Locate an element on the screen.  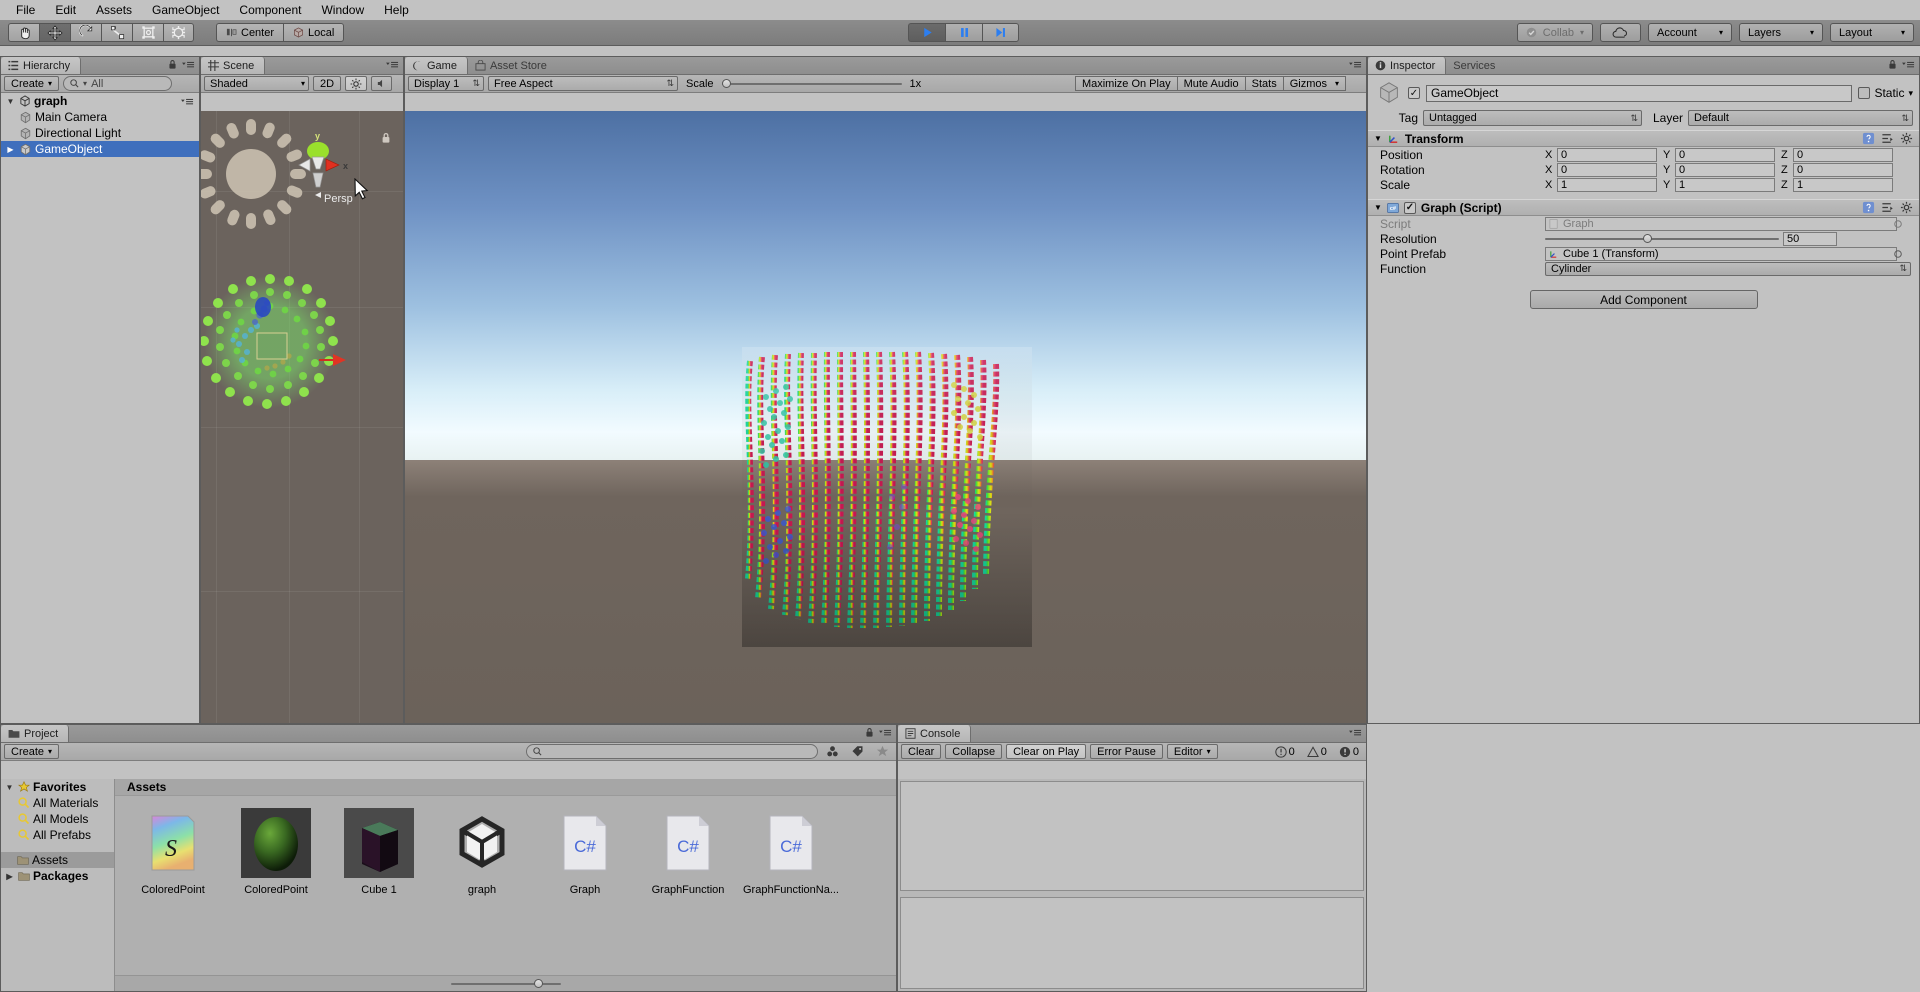
console-message-list is located at coordinates (1132, 836).